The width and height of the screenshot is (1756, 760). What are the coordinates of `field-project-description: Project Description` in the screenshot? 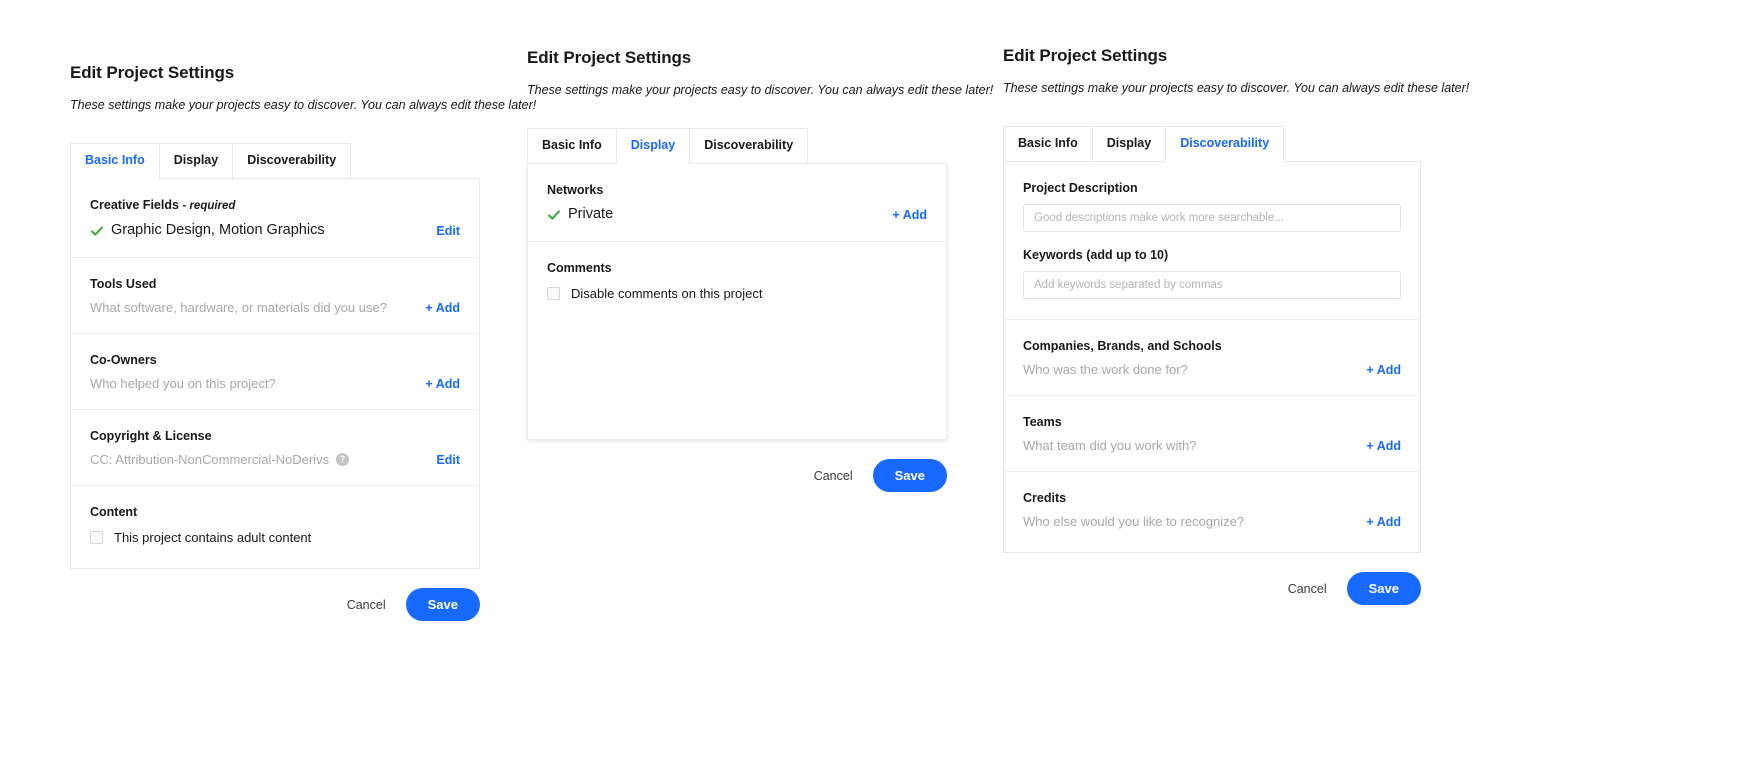 It's located at (1212, 206).